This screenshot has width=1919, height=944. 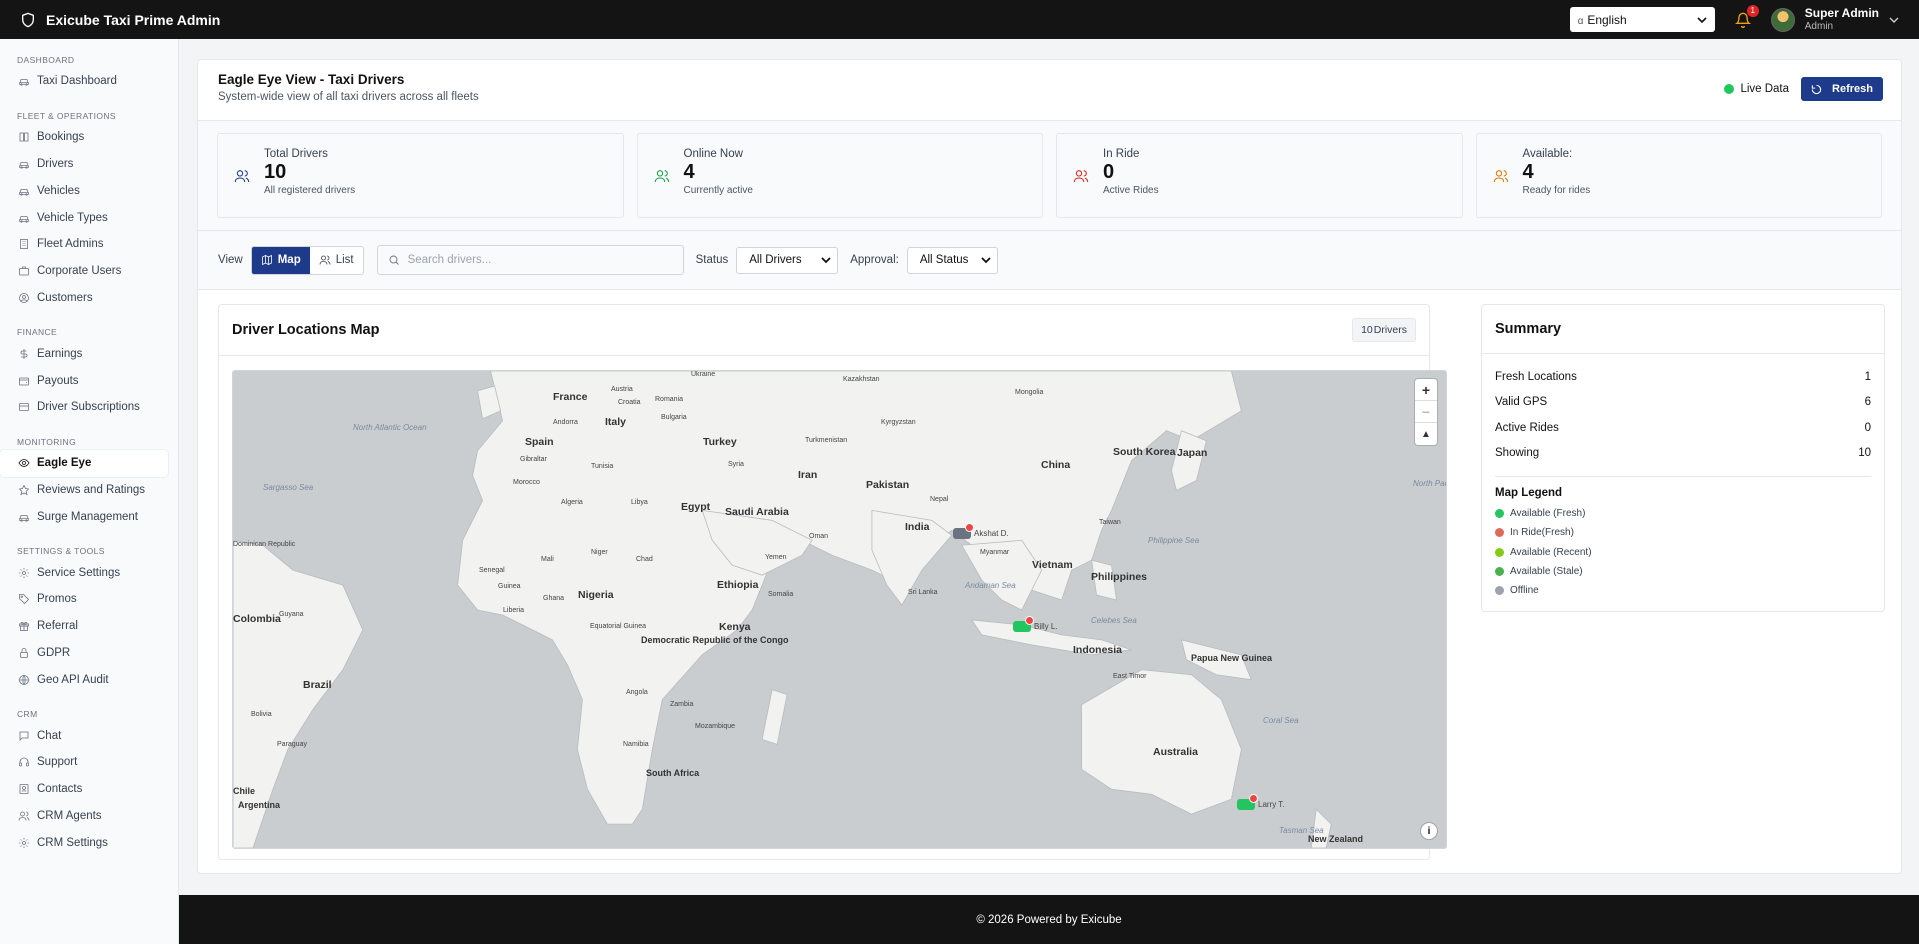 What do you see at coordinates (1049, 919) in the screenshot?
I see `footer: © 2026 Powered by Exicube` at bounding box center [1049, 919].